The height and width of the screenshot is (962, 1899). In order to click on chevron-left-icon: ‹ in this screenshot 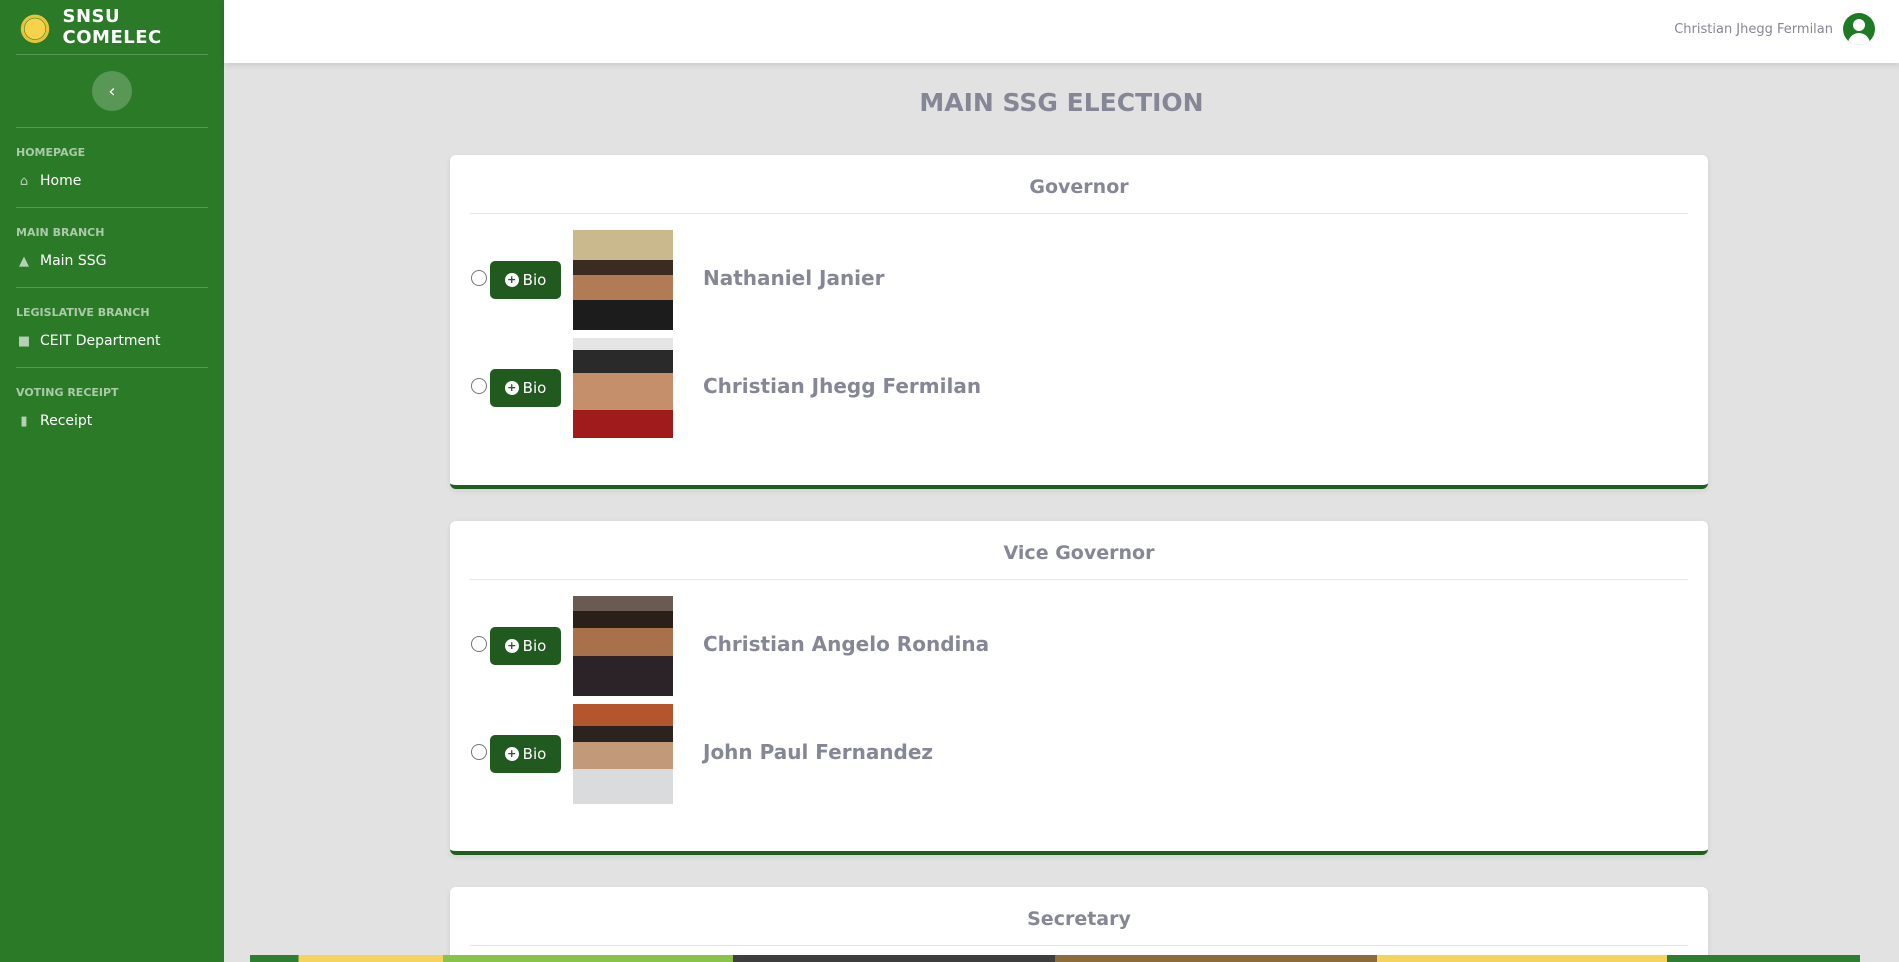, I will do `click(112, 91)`.